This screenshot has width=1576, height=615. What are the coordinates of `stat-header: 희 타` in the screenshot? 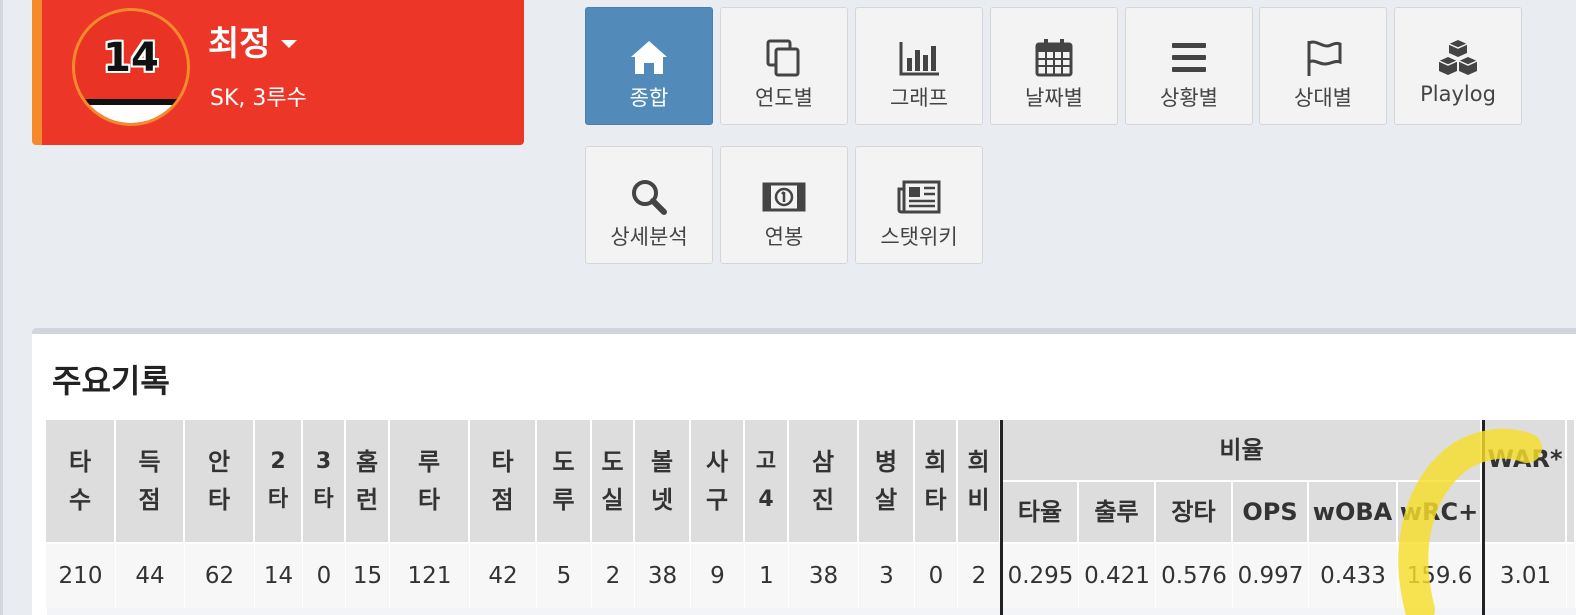 It's located at (936, 482).